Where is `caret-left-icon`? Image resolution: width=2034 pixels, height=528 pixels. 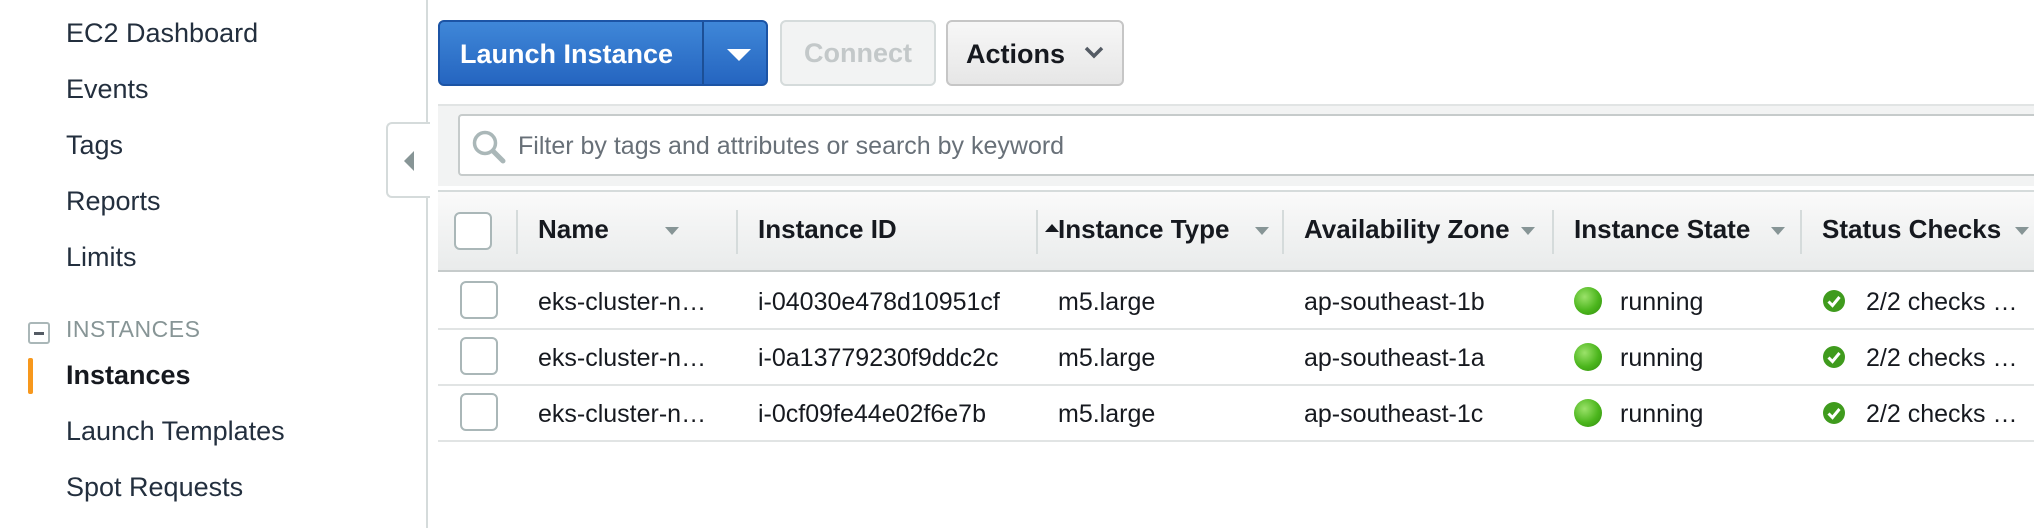
caret-left-icon is located at coordinates (409, 161).